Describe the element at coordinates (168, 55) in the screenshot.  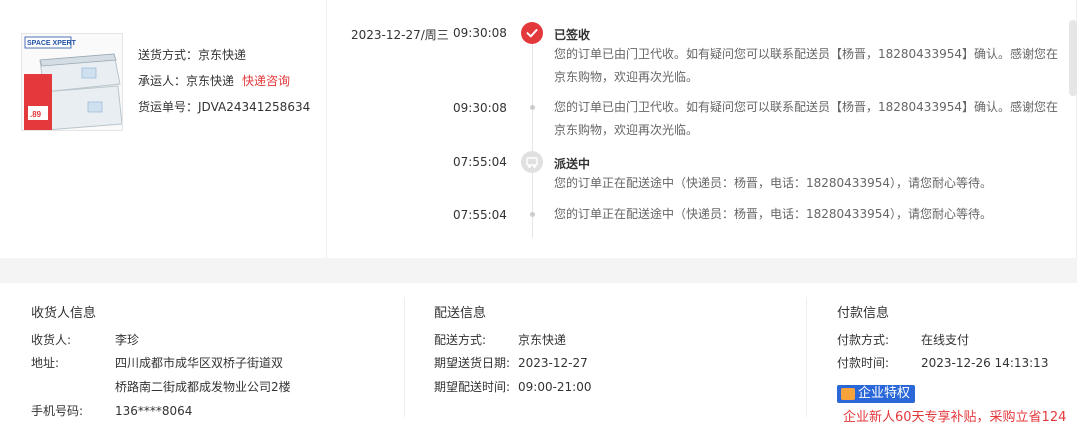
I see `shipping-method-label: 送货方式：` at that location.